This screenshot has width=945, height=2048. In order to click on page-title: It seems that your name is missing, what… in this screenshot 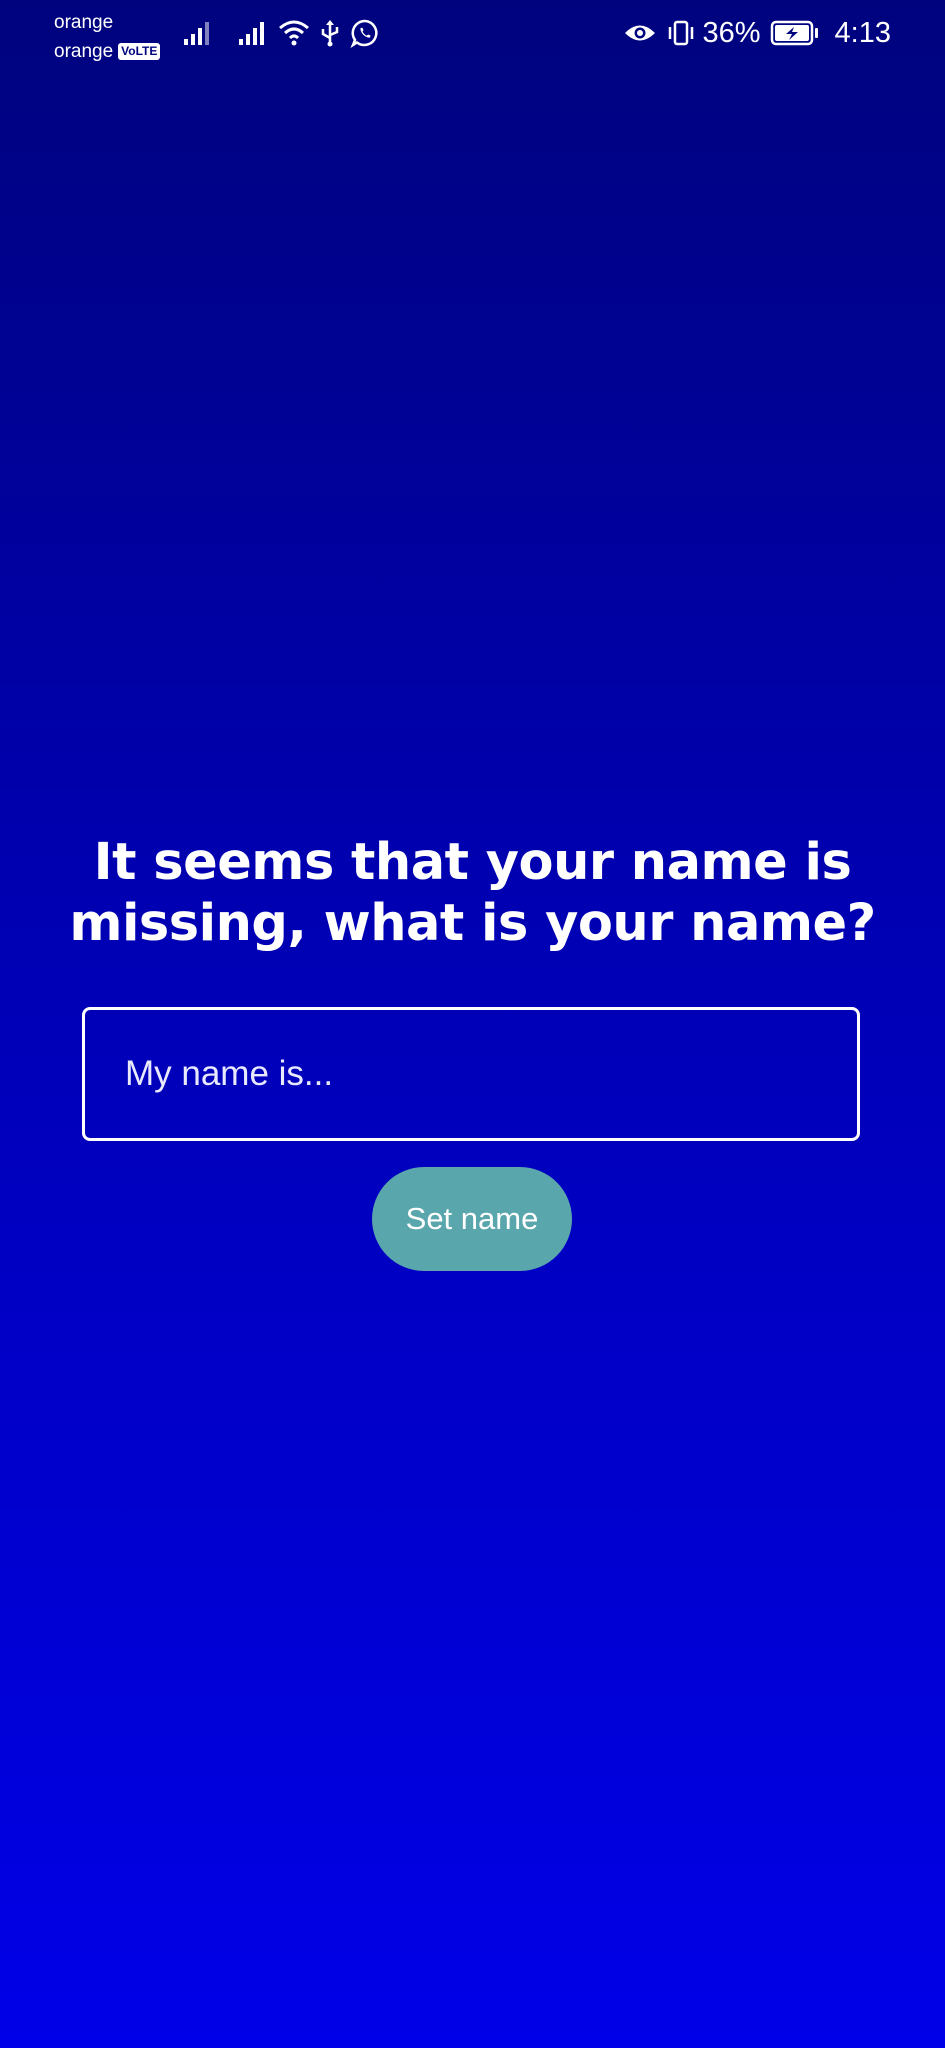, I will do `click(472, 893)`.